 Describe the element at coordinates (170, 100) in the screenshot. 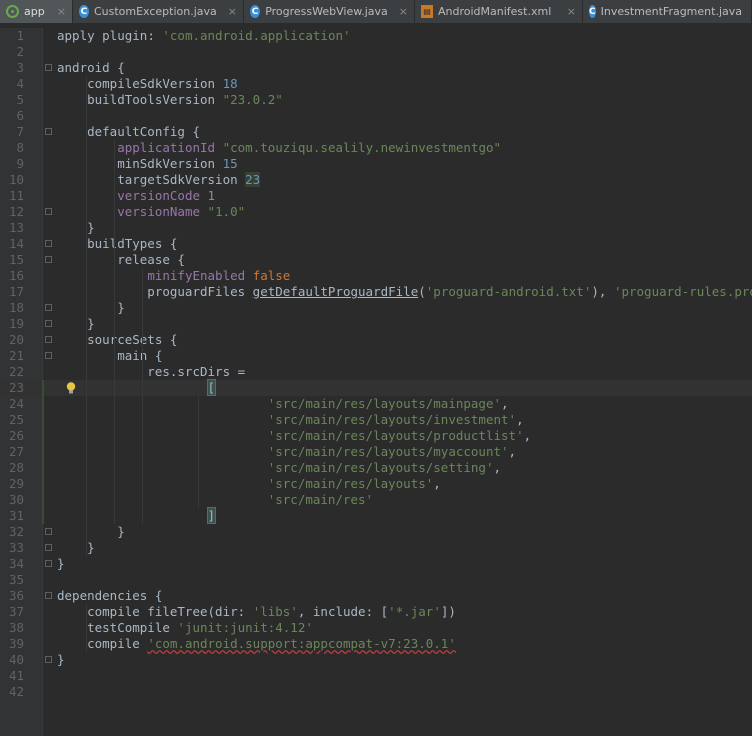

I see `code-text: buildToolsVersion "23.0.2"` at that location.